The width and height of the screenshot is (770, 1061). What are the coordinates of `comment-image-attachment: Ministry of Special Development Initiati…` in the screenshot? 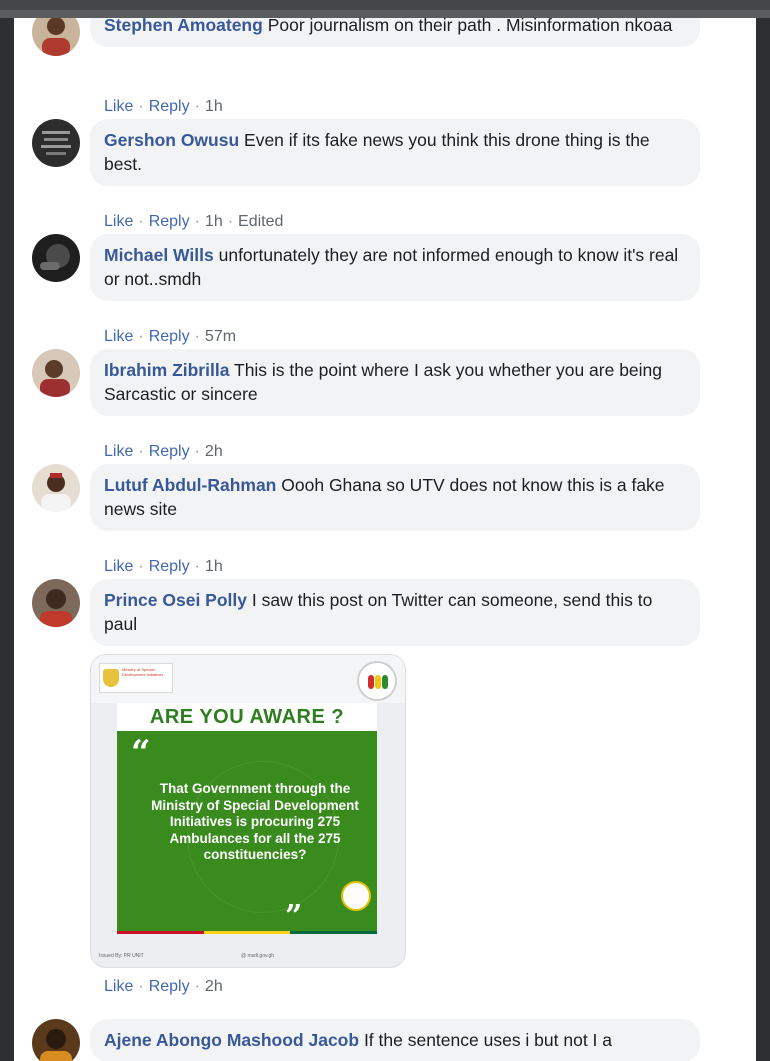 It's located at (248, 811).